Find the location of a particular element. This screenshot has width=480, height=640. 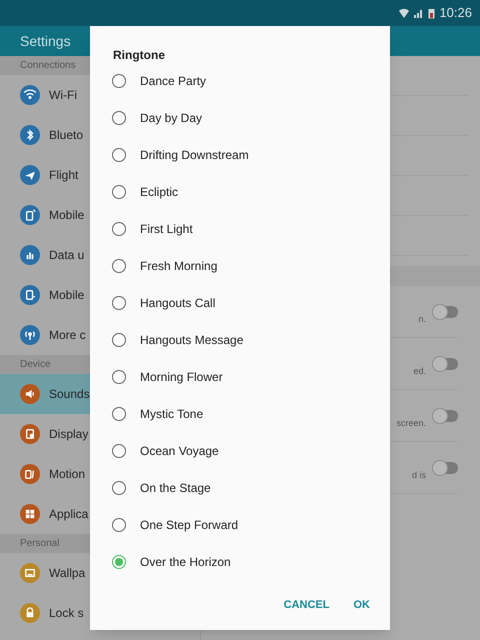

setting-description: screen. is located at coordinates (411, 423).